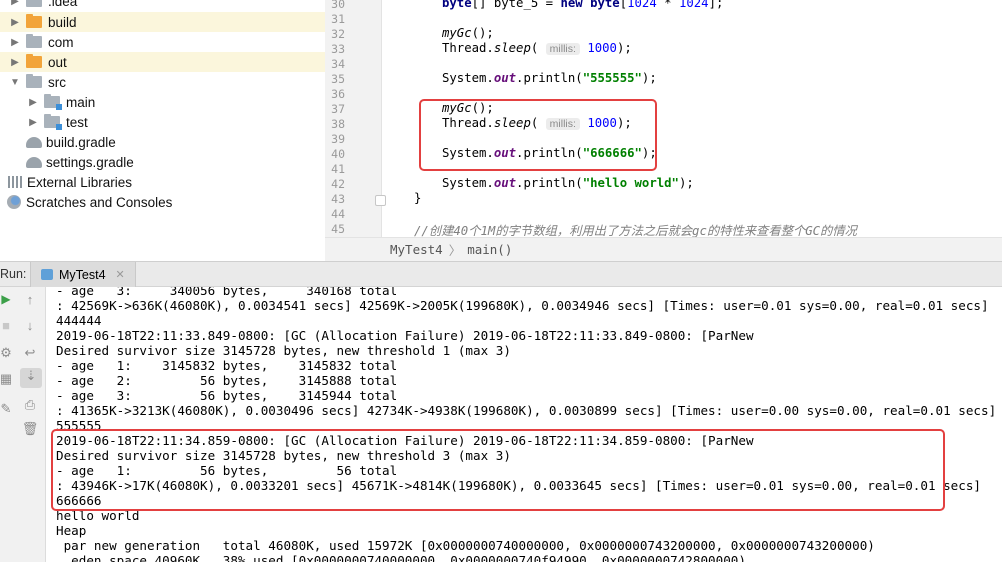 This screenshot has width=1002, height=562. I want to click on settings-icon: ⚙, so click(8, 353).